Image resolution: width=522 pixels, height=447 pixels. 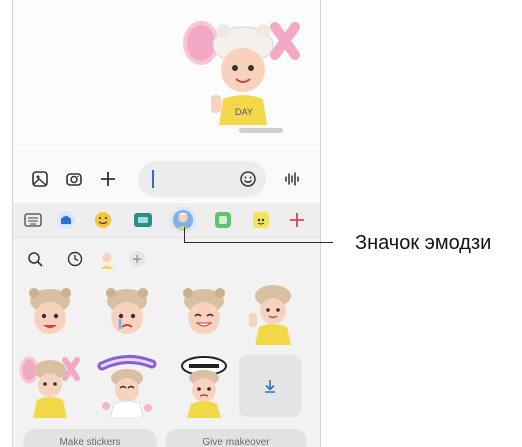 What do you see at coordinates (248, 179) in the screenshot?
I see `emoji-smile-icon` at bounding box center [248, 179].